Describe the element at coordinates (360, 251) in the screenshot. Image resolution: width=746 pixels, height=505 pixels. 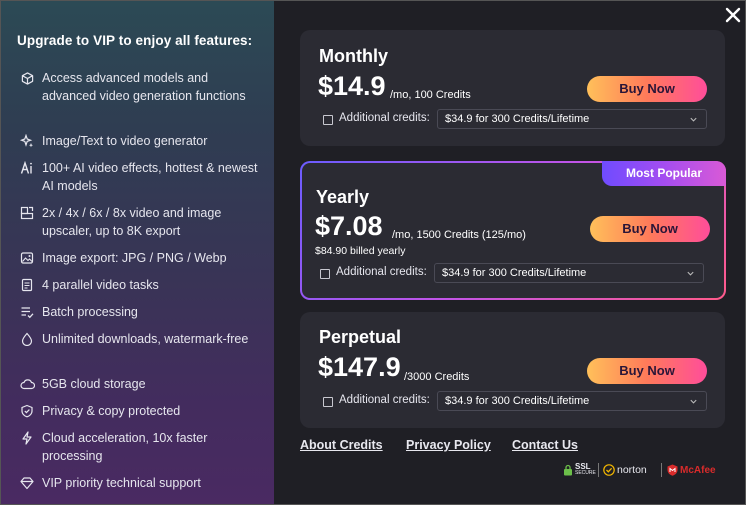
I see `billed-yearly-text: $84.90 billed yearly` at that location.